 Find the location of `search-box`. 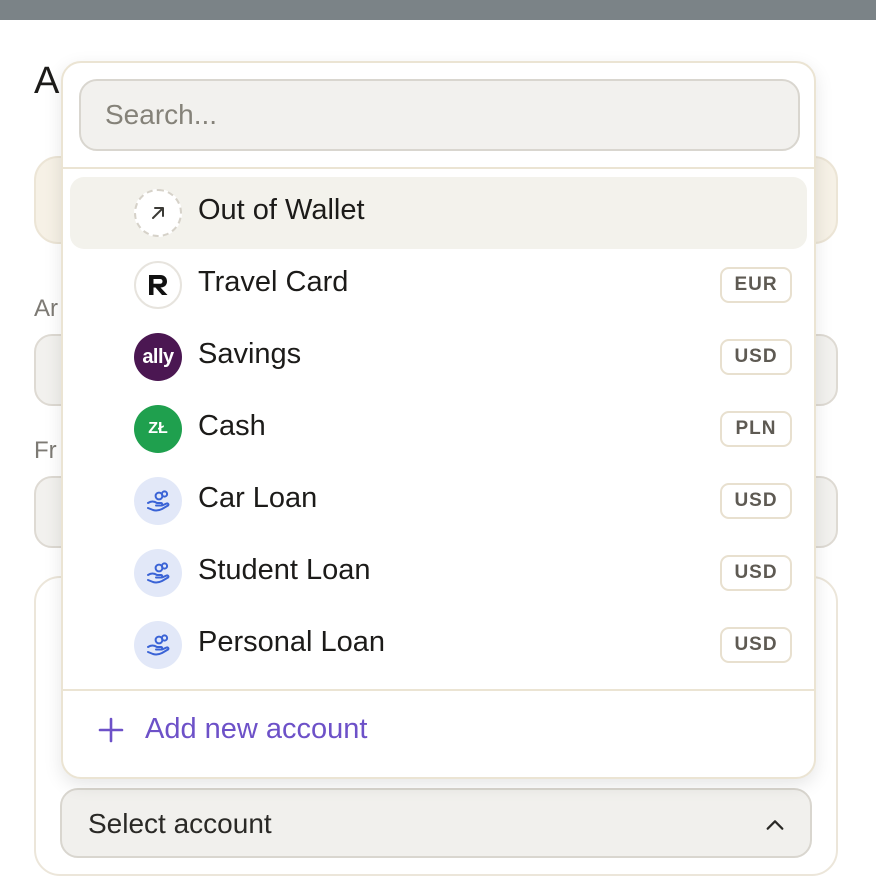

search-box is located at coordinates (439, 115).